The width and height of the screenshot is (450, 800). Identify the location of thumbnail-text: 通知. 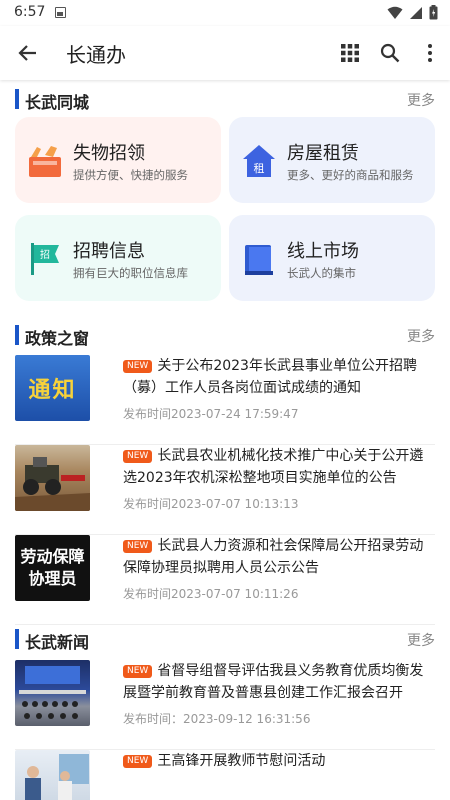
(52, 390).